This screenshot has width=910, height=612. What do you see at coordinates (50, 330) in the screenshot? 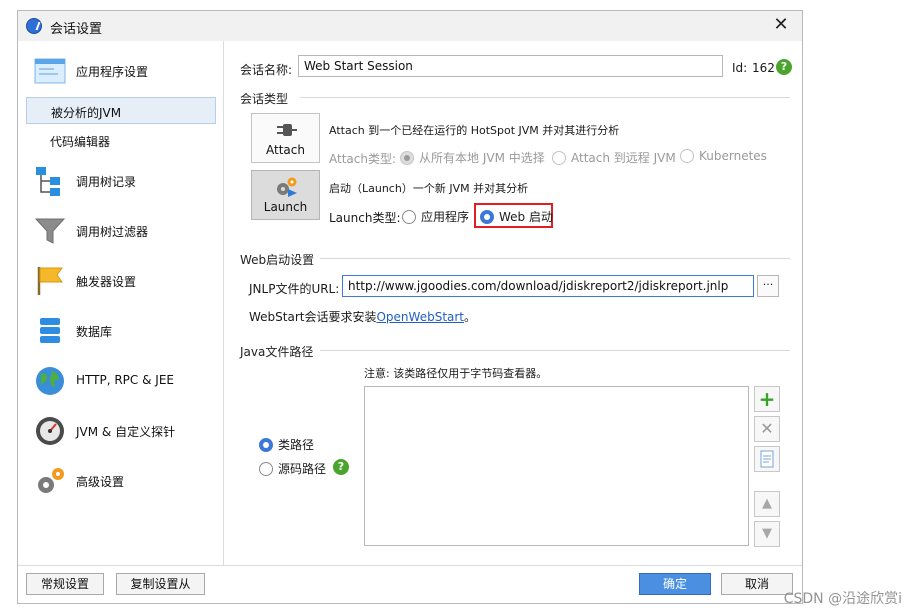
I see `database-icon` at bounding box center [50, 330].